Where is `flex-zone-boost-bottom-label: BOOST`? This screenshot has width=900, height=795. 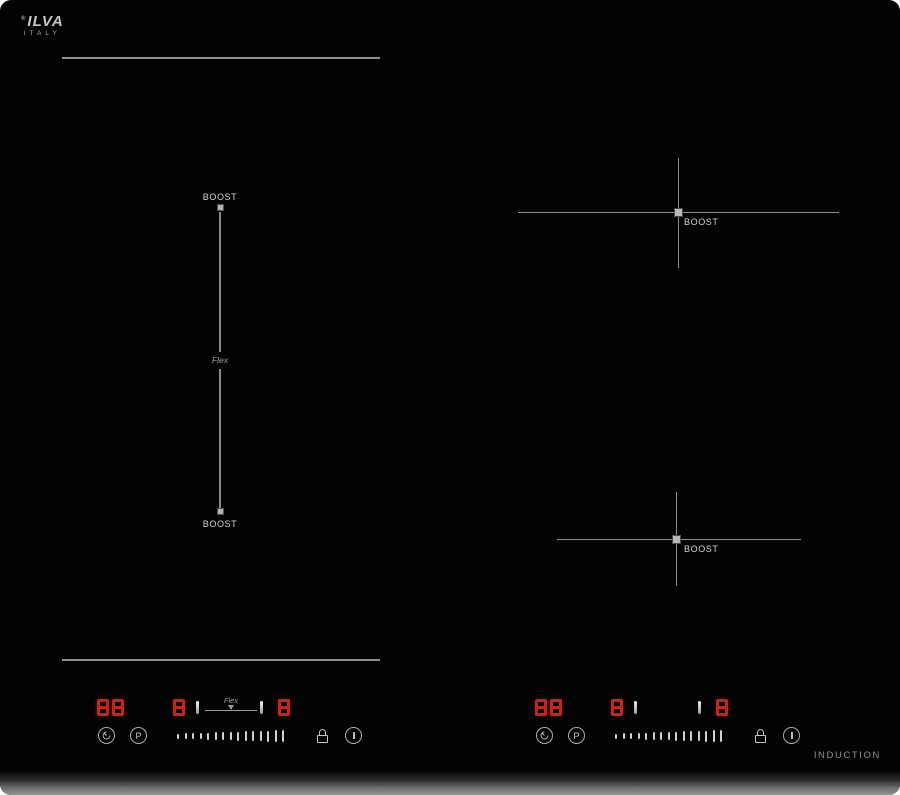 flex-zone-boost-bottom-label: BOOST is located at coordinates (220, 524).